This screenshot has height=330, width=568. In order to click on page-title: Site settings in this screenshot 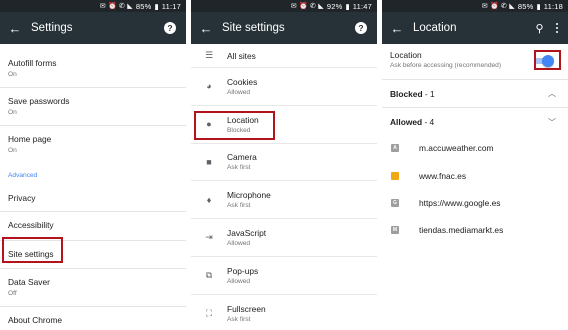, I will do `click(253, 28)`.